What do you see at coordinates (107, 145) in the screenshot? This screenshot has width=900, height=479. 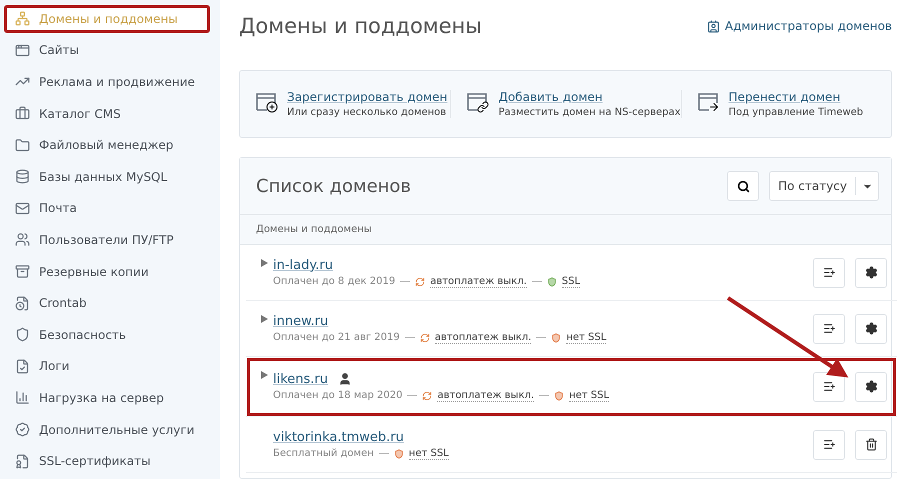 I see `sidebar-item: Файловый менеджер` at bounding box center [107, 145].